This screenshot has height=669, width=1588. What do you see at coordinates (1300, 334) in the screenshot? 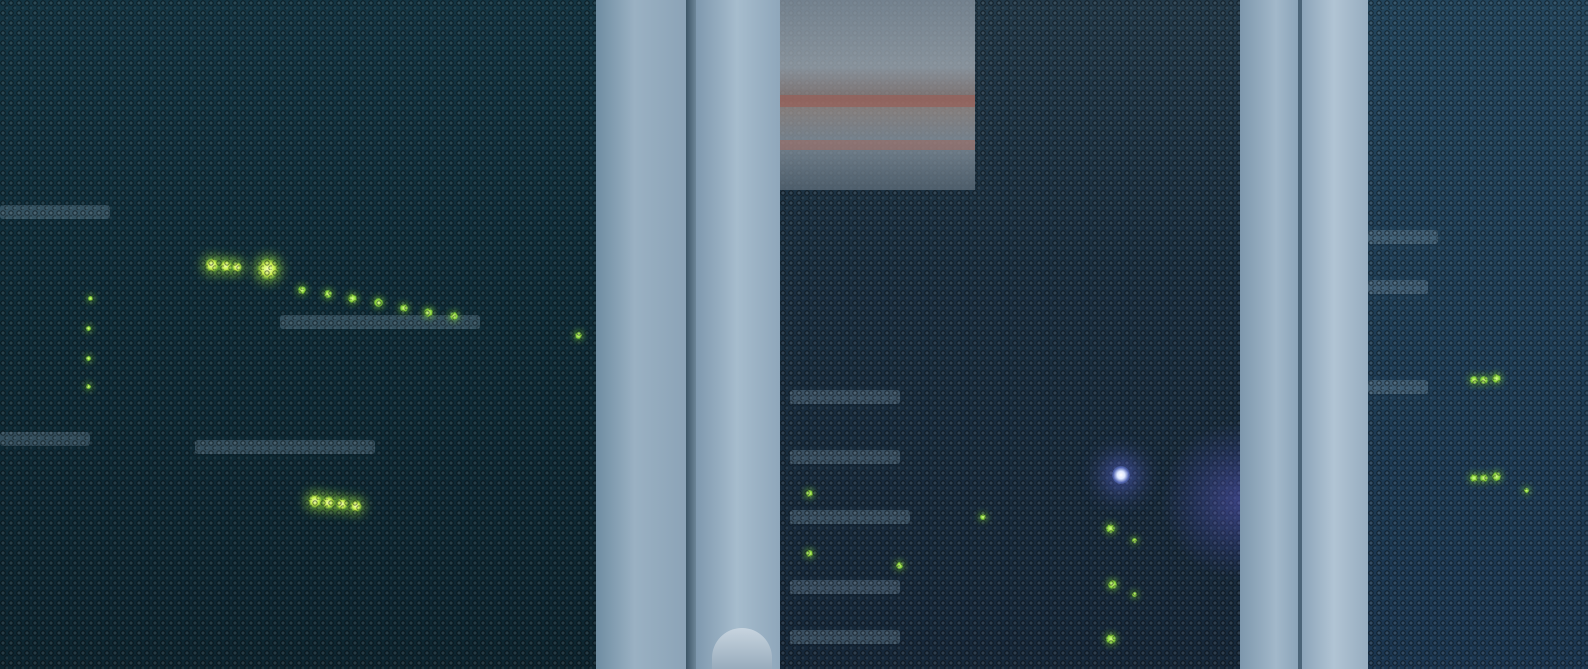
I see `rack-door-gap` at bounding box center [1300, 334].